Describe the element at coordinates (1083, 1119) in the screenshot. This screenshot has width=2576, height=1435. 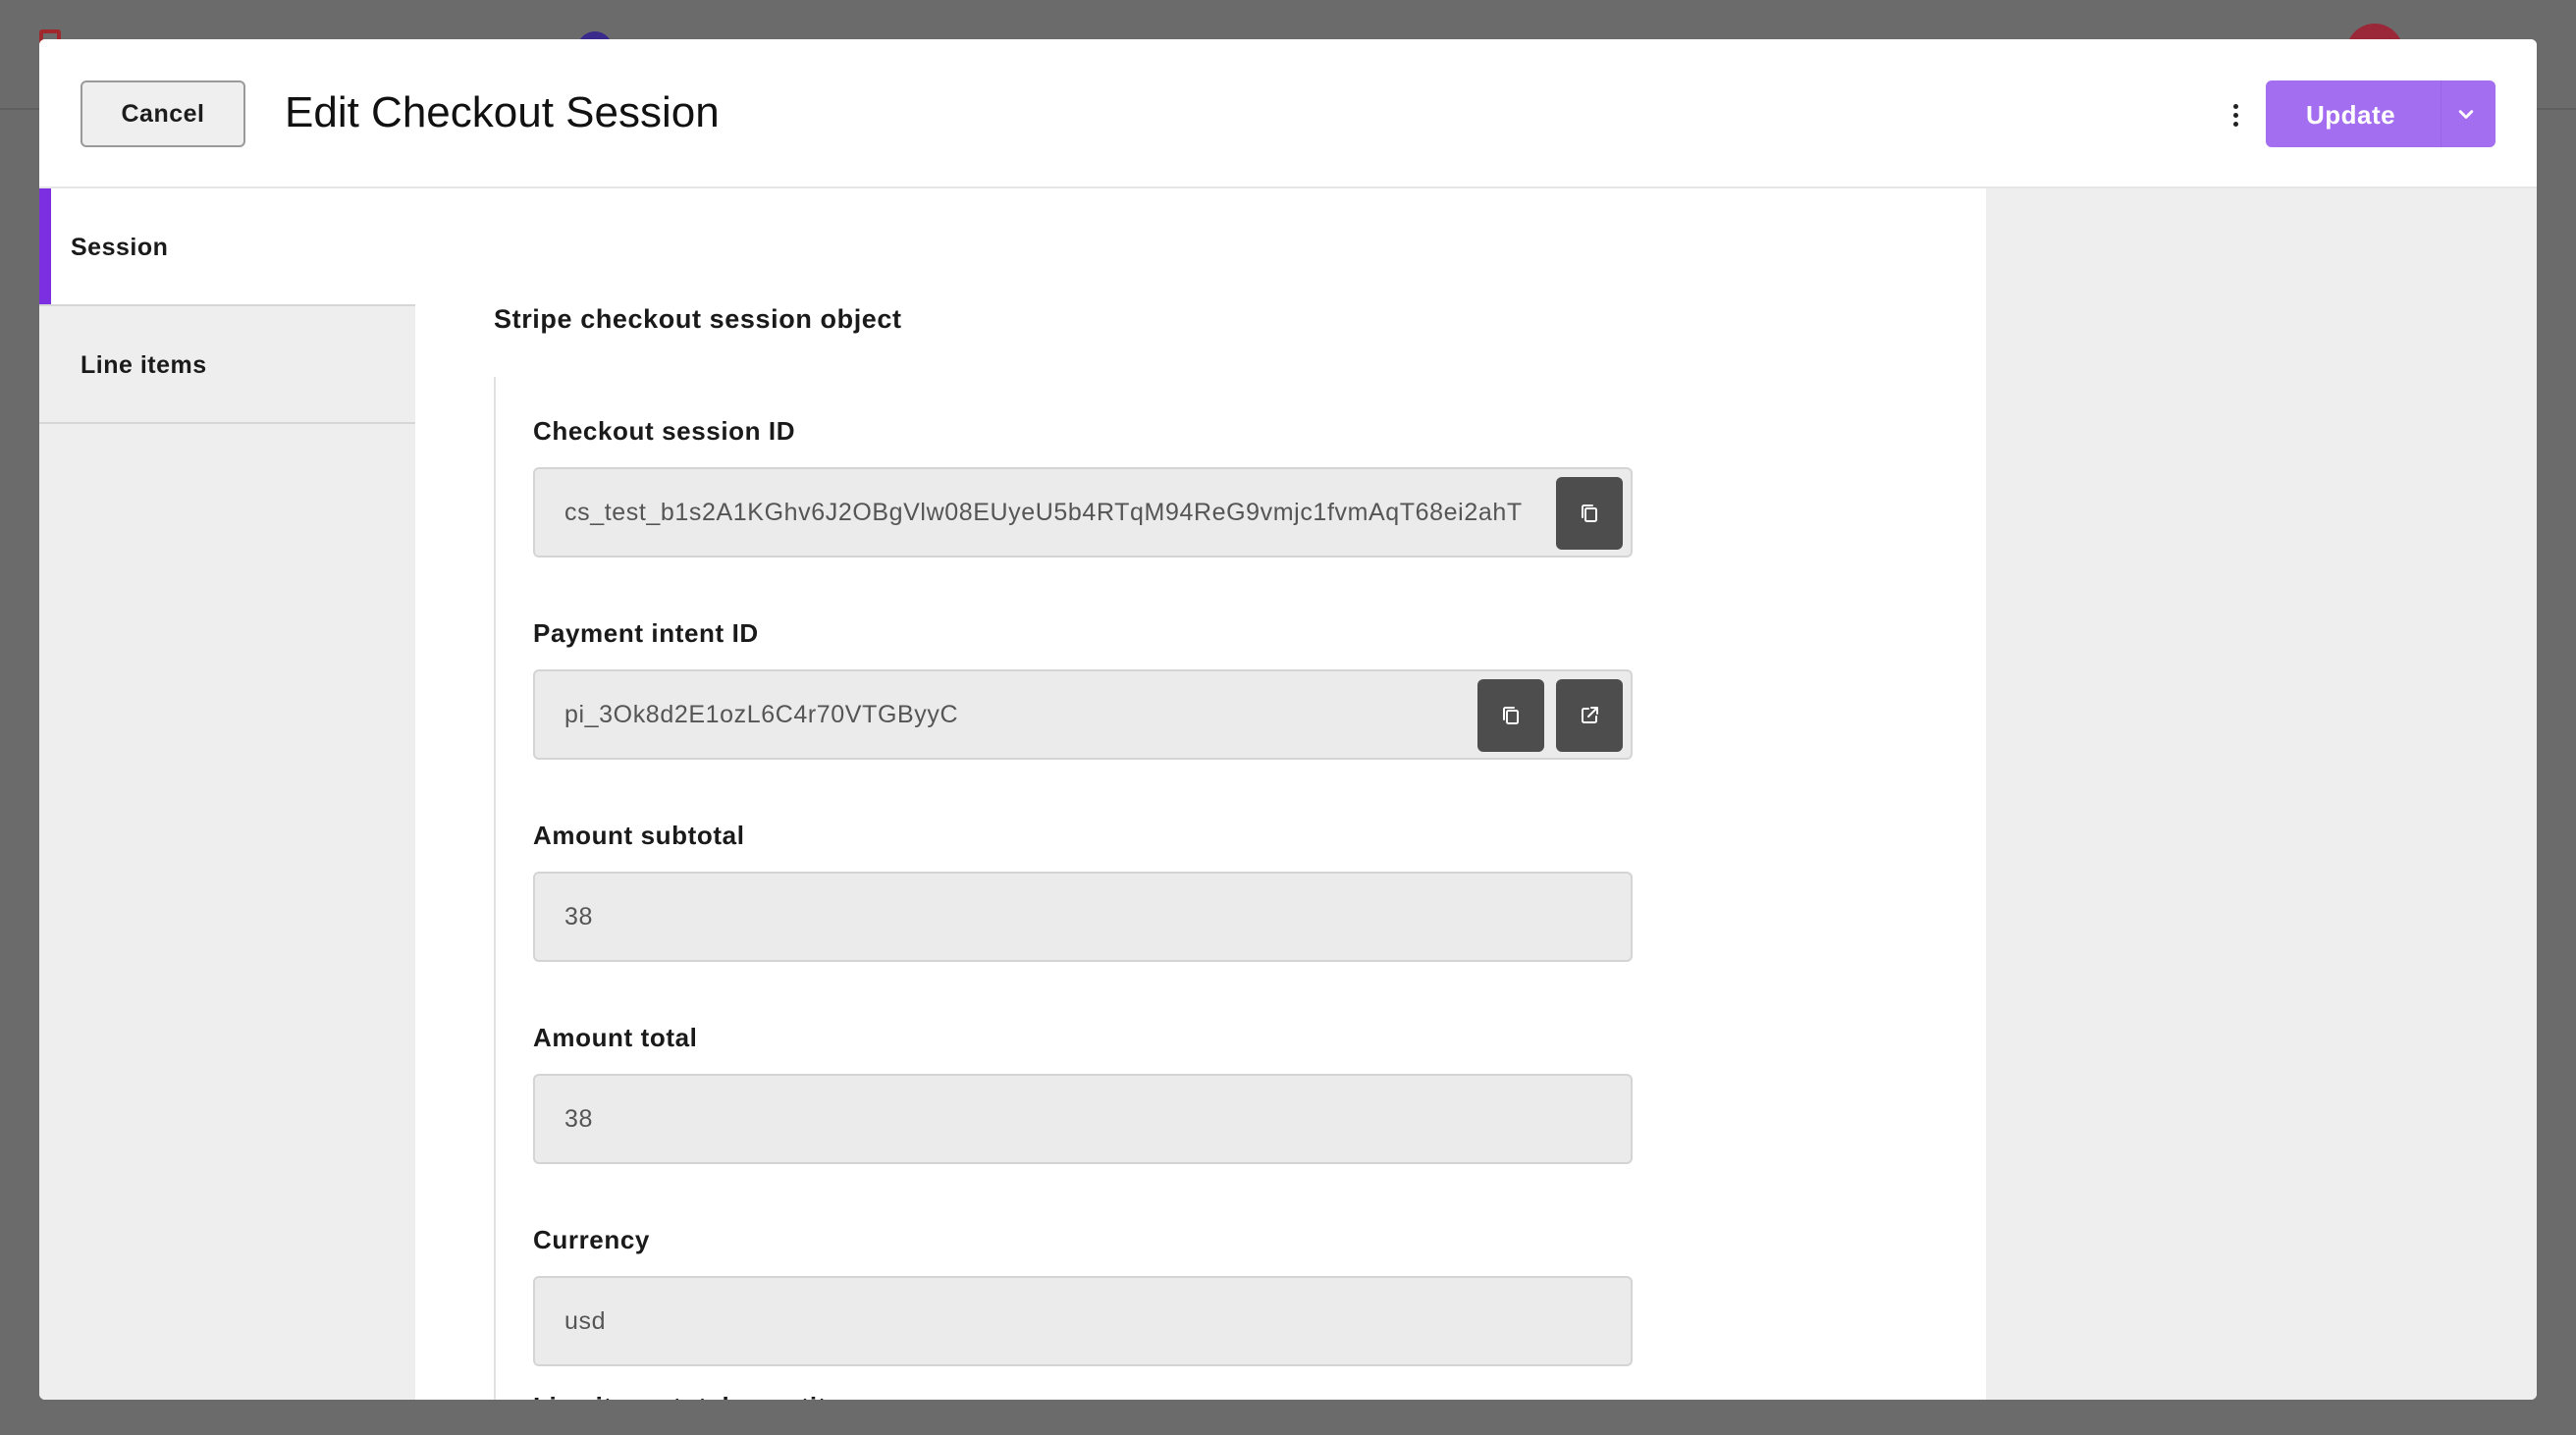
I see `amount-total-input: 38` at that location.